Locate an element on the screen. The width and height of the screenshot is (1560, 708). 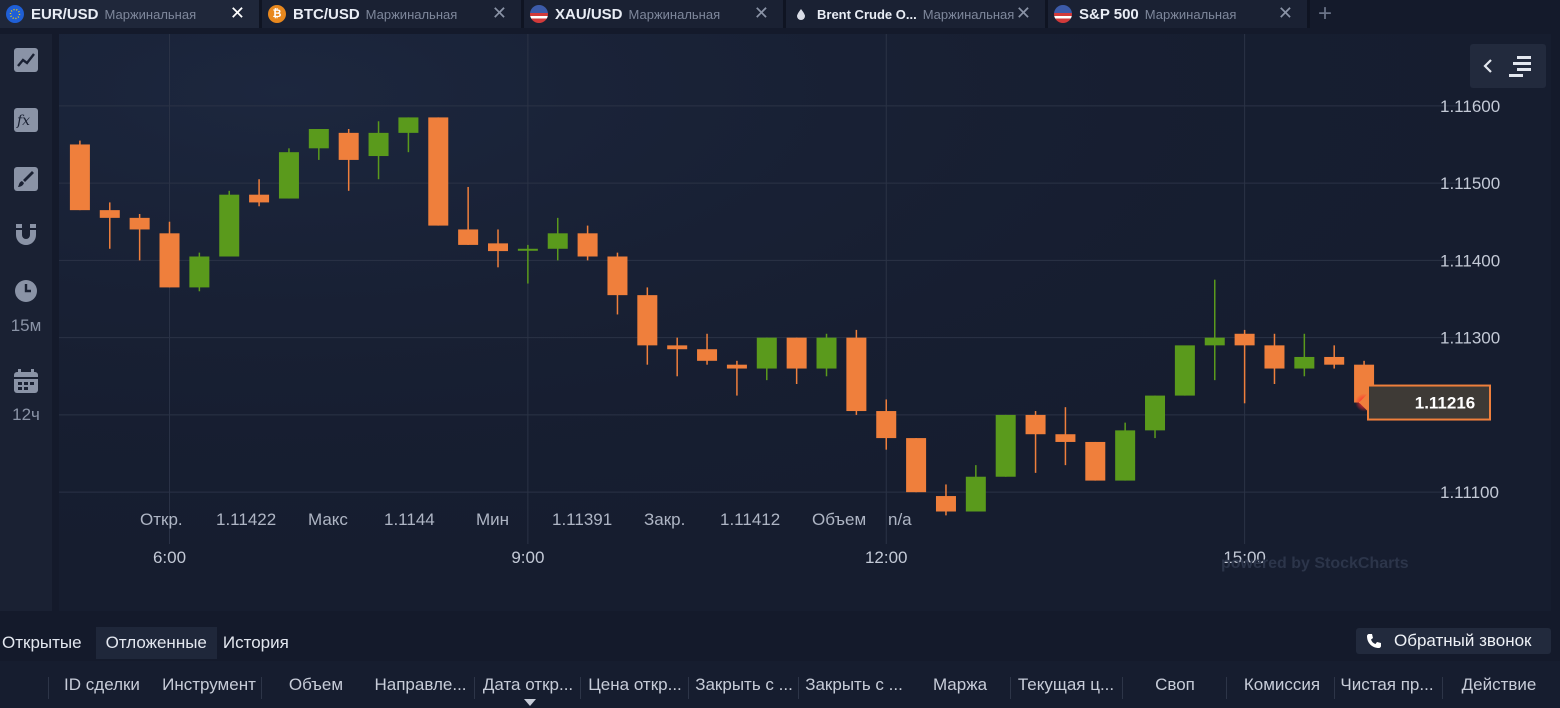
function-icon: fx is located at coordinates (26, 120).